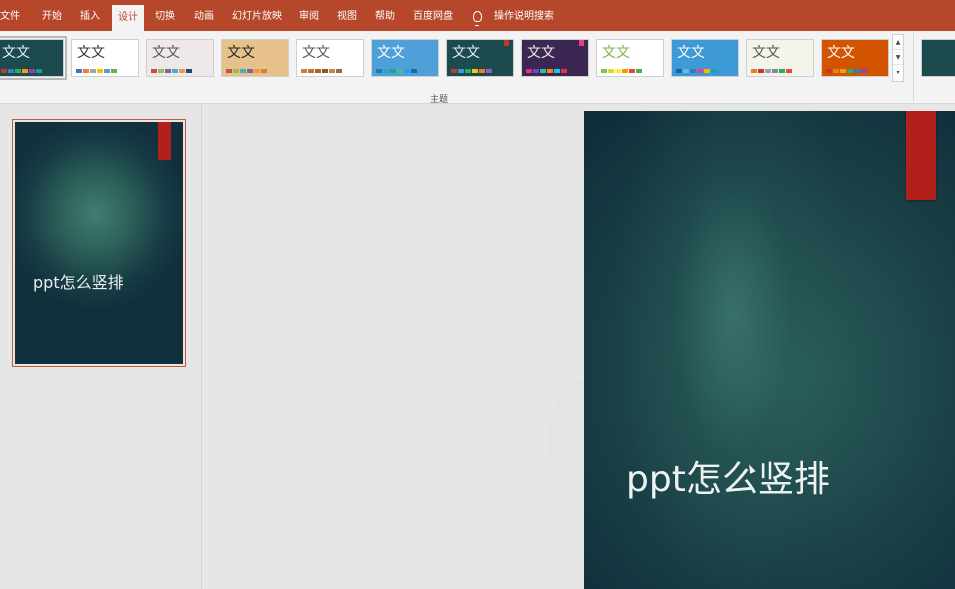 This screenshot has height=589, width=955. Describe the element at coordinates (52, 15) in the screenshot. I see `tab-home: 开始` at that location.